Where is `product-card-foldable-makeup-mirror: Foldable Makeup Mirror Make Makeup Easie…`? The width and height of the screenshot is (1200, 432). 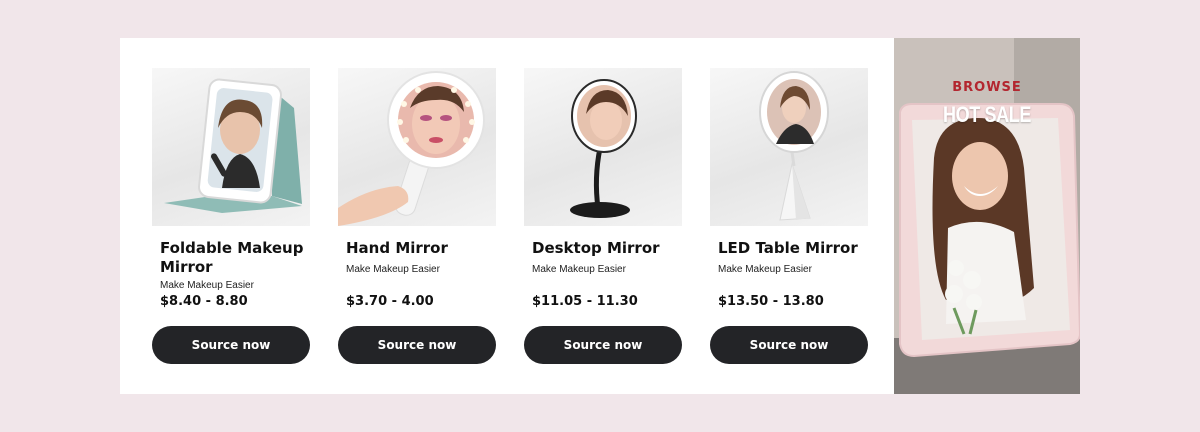 product-card-foldable-makeup-mirror: Foldable Makeup Mirror Make Makeup Easie… is located at coordinates (231, 217).